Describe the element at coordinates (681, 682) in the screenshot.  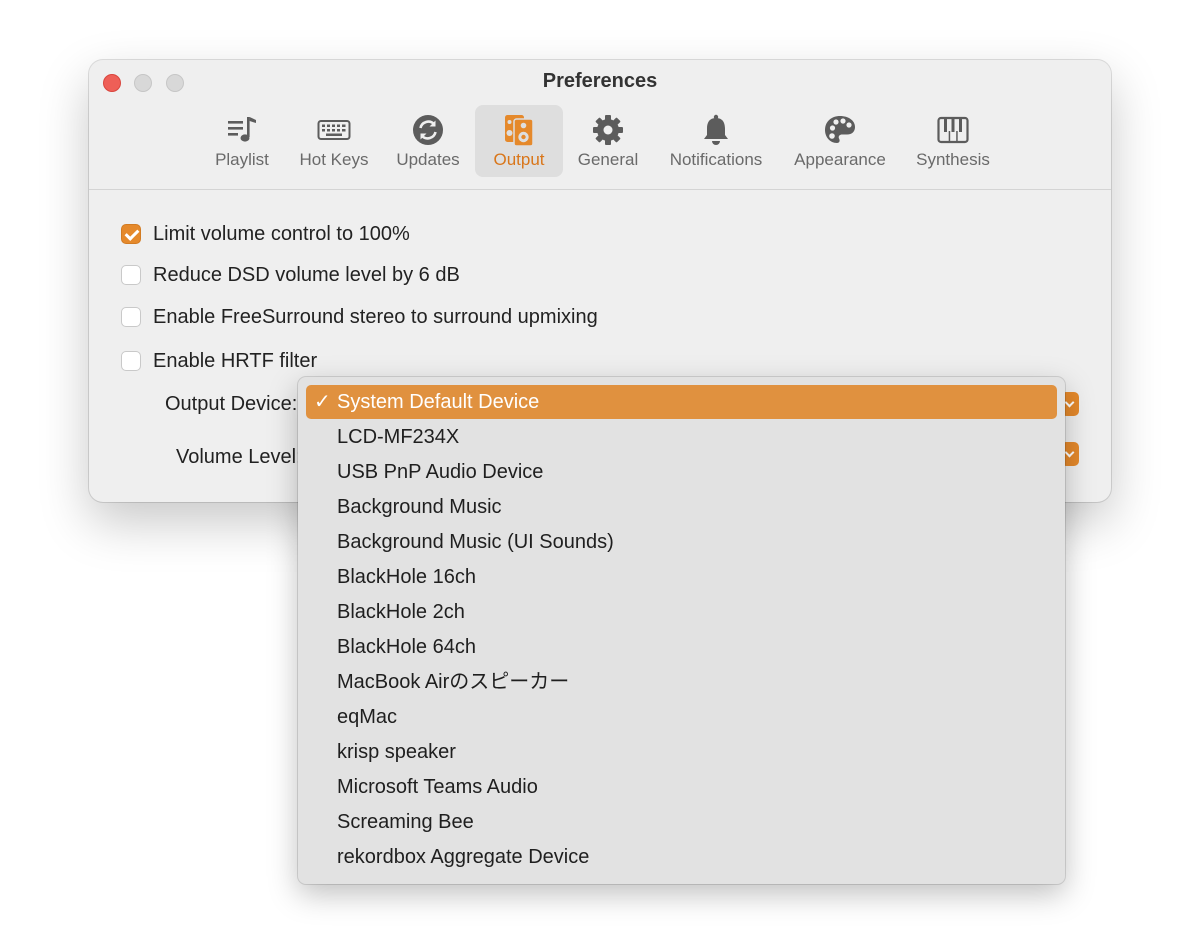
I see `menu-item: MacBook Airのスピーカー` at that location.